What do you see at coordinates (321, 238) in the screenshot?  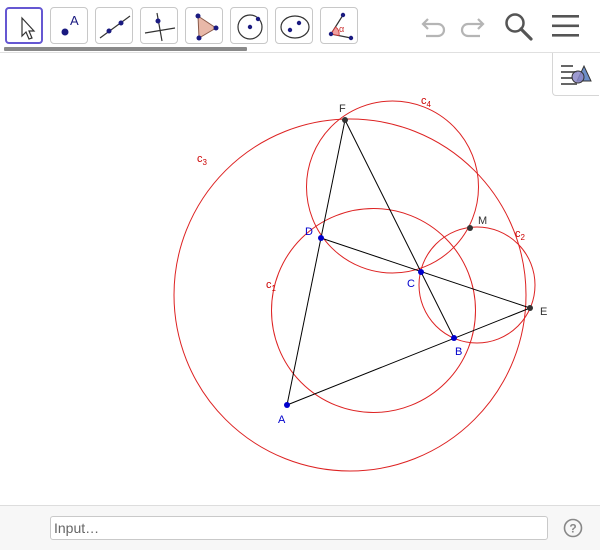 I see `point-D` at bounding box center [321, 238].